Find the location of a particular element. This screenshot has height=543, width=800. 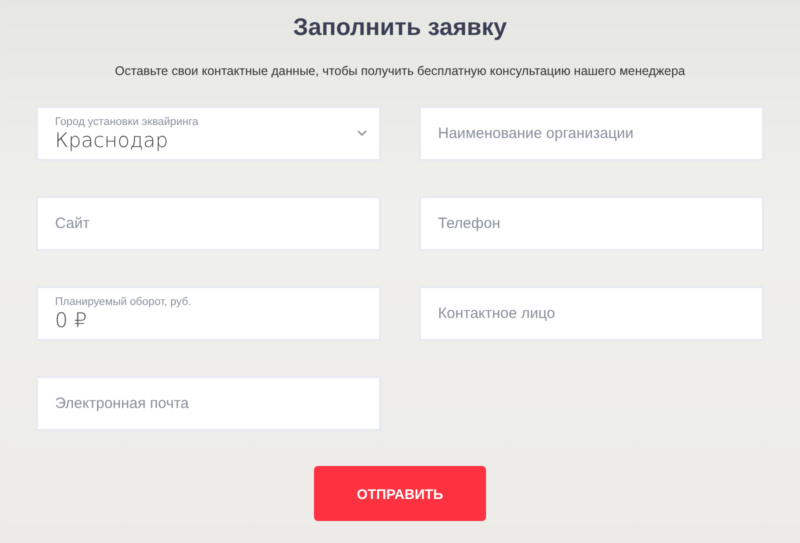

input-field: Контактное лицо is located at coordinates (591, 313).